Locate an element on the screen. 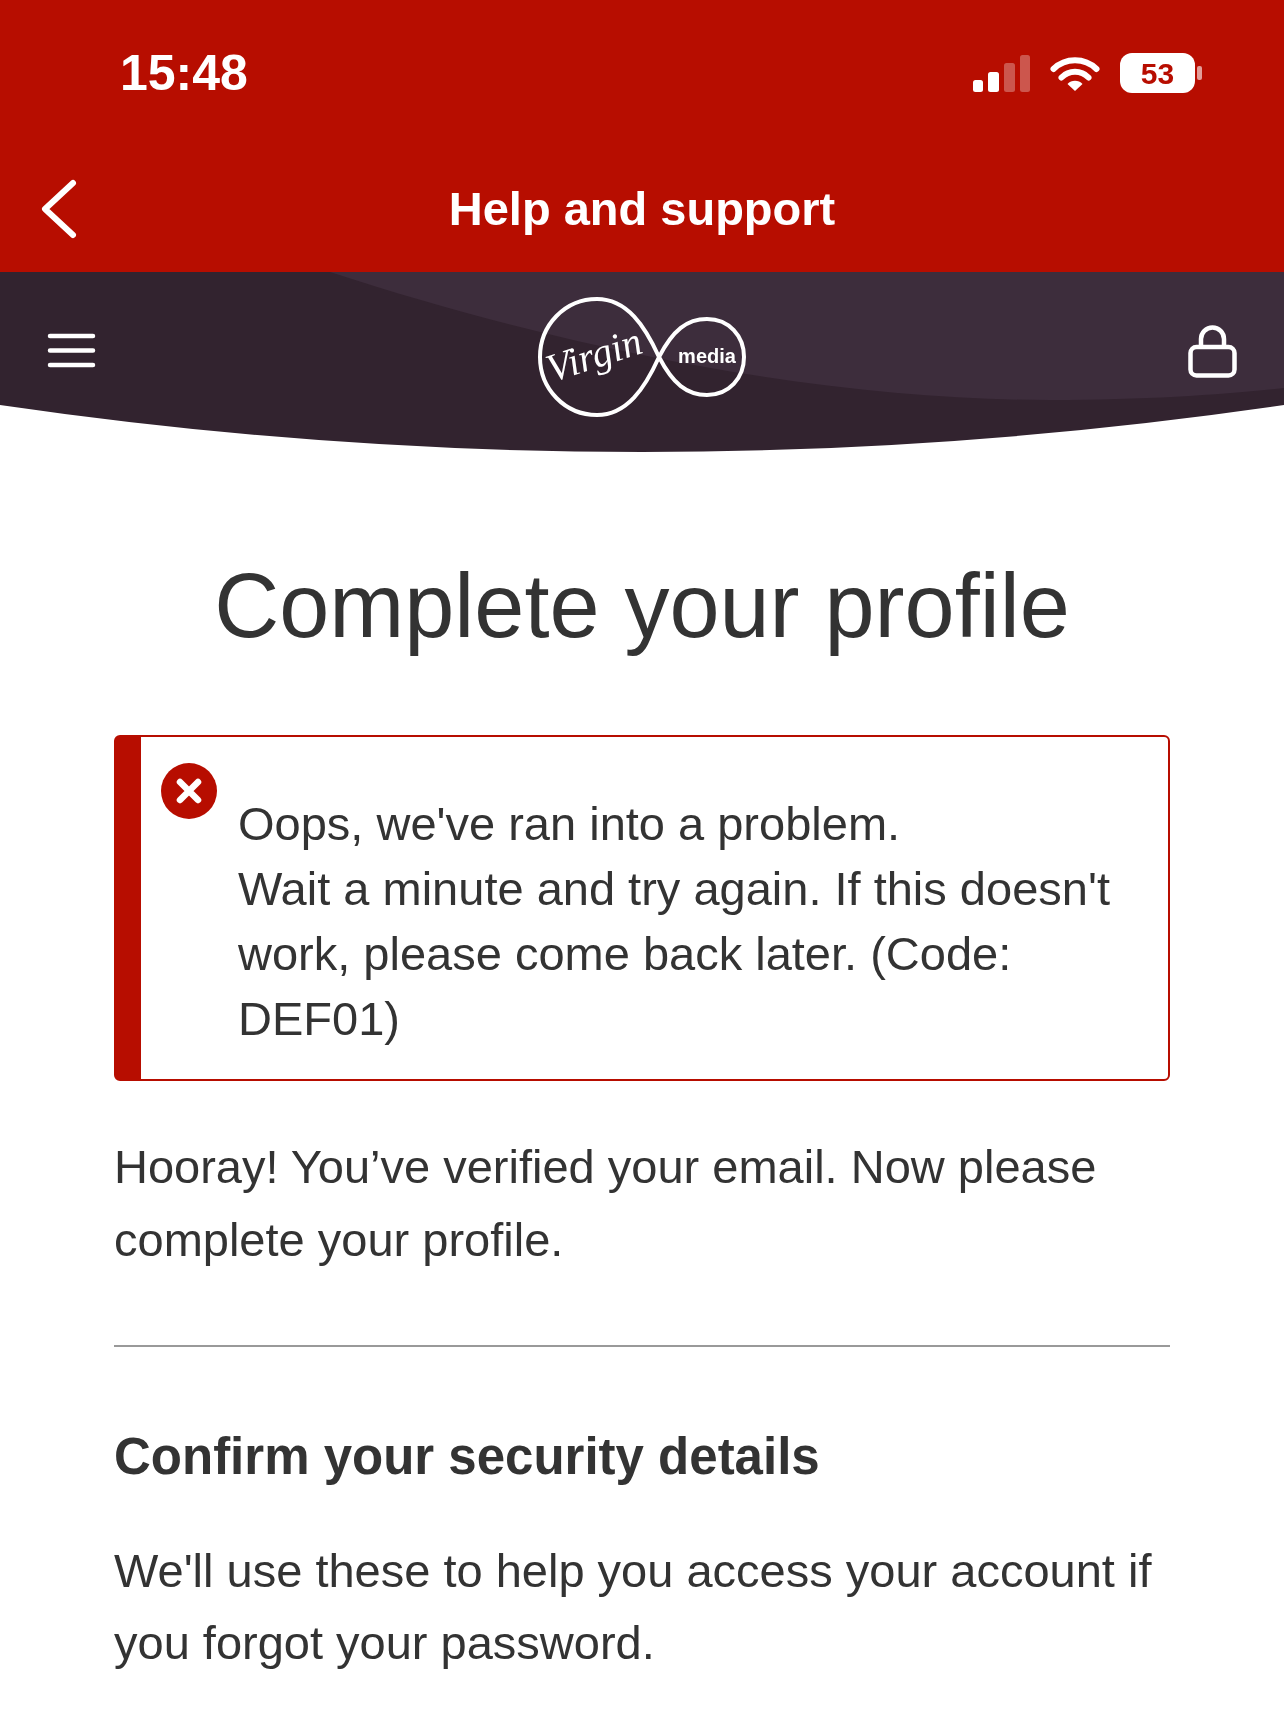 The height and width of the screenshot is (1715, 1284). signal-icon is located at coordinates (1001, 73).